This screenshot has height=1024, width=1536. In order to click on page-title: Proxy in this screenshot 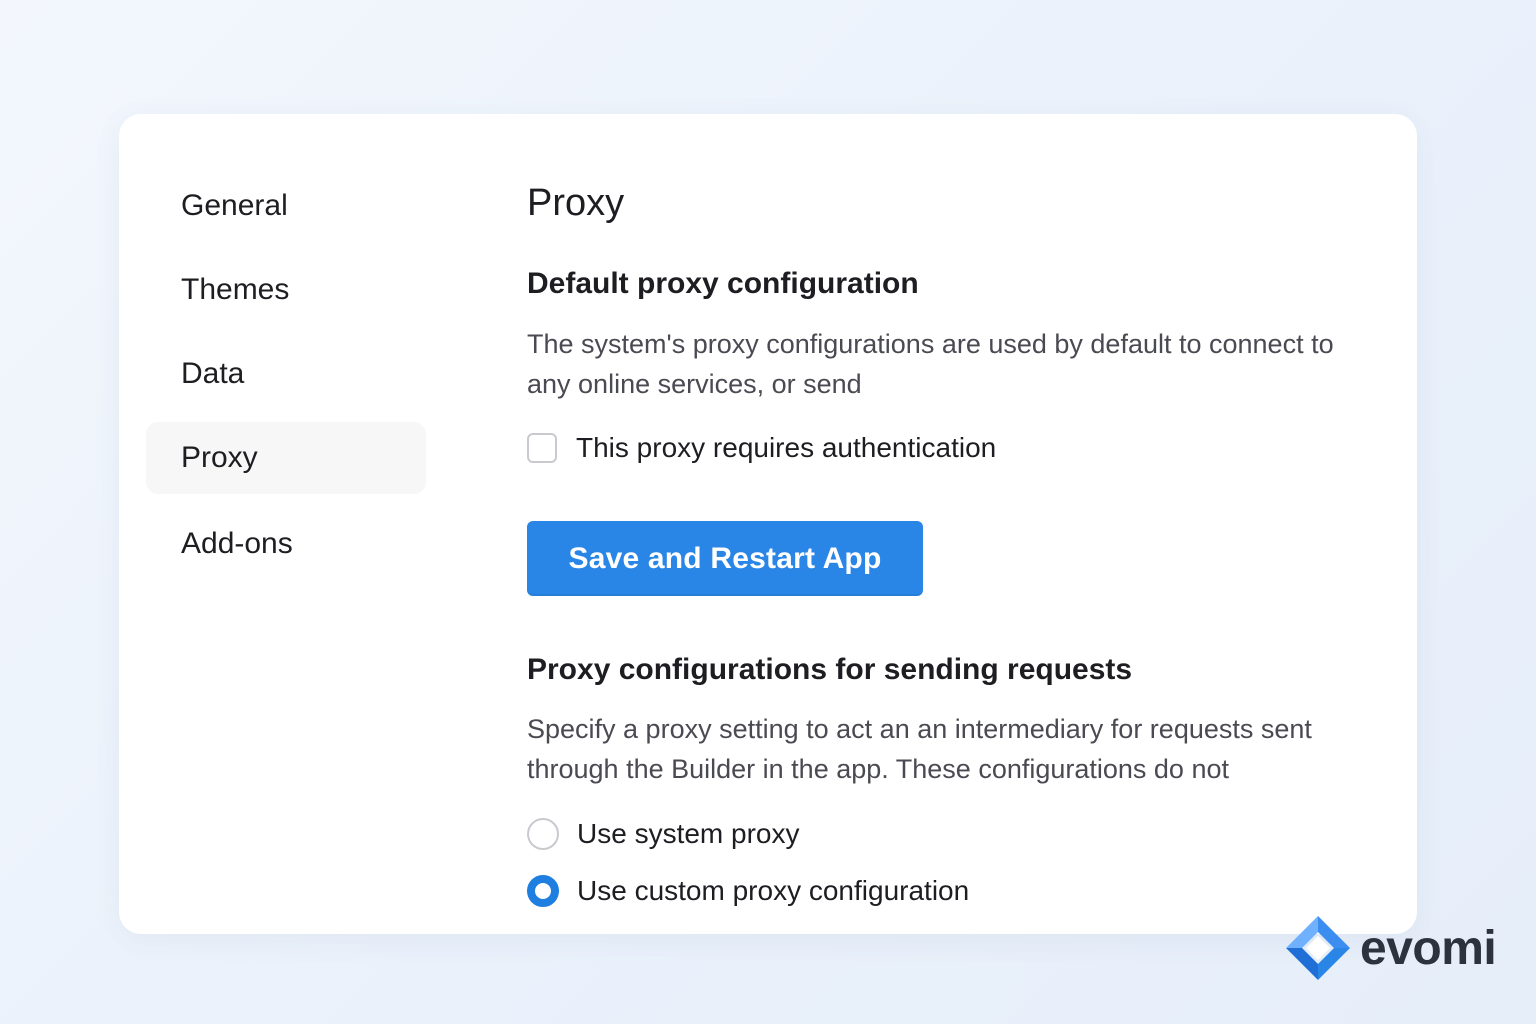, I will do `click(576, 203)`.